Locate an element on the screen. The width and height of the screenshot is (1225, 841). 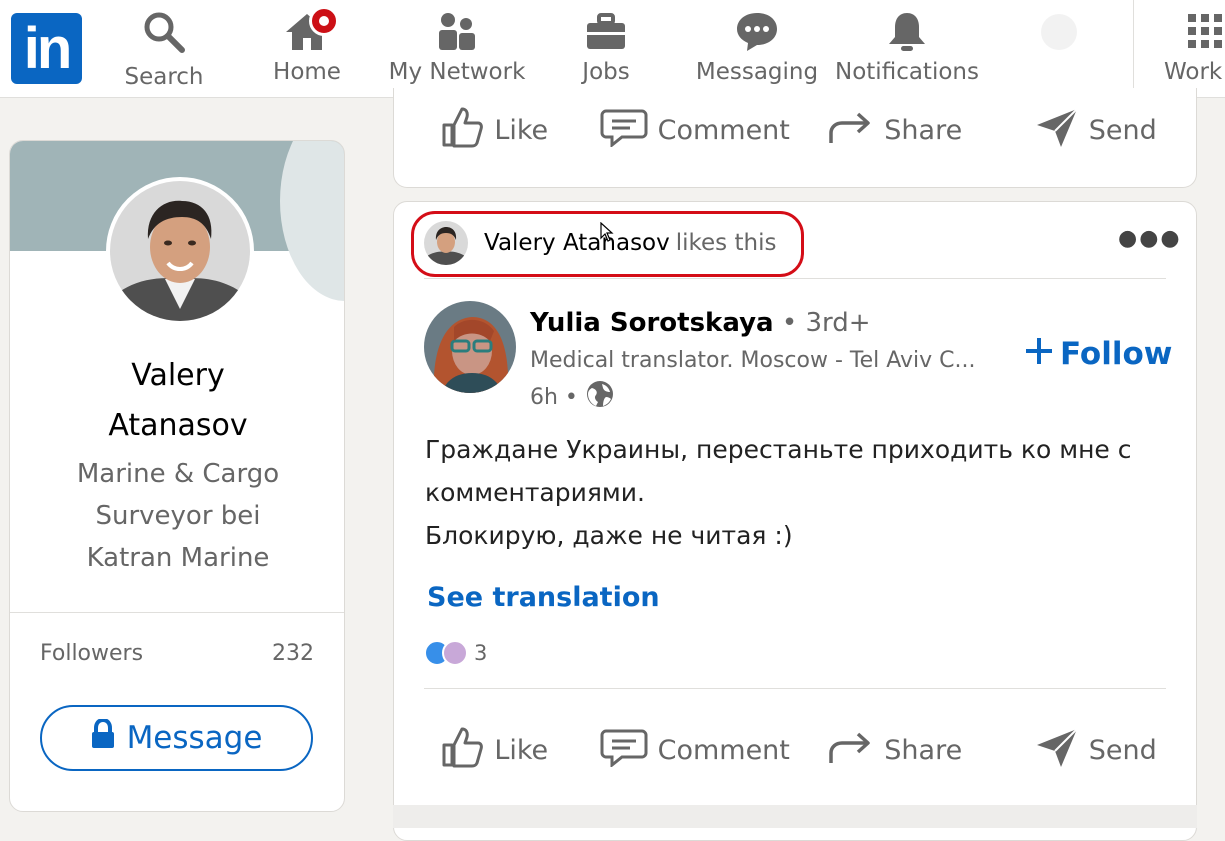
nav-work: Work is located at coordinates (1191, 46).